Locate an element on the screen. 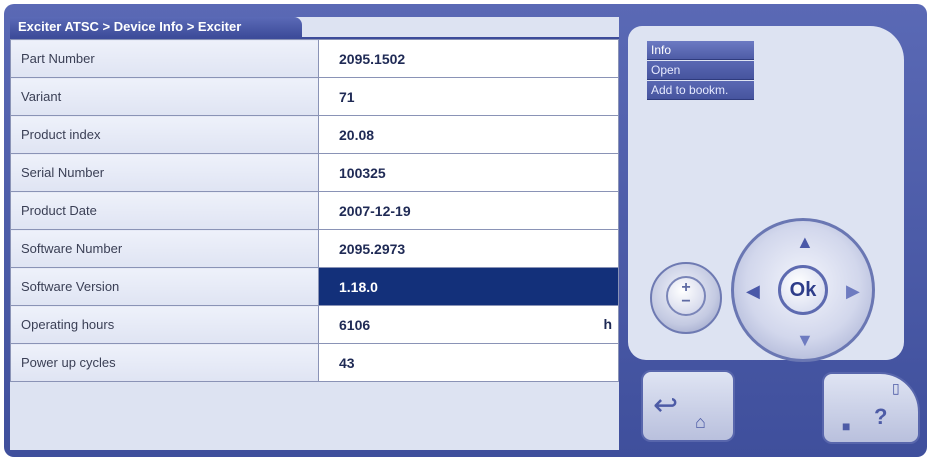 This screenshot has height=461, width=931. row-label: Software Version is located at coordinates (164, 286).